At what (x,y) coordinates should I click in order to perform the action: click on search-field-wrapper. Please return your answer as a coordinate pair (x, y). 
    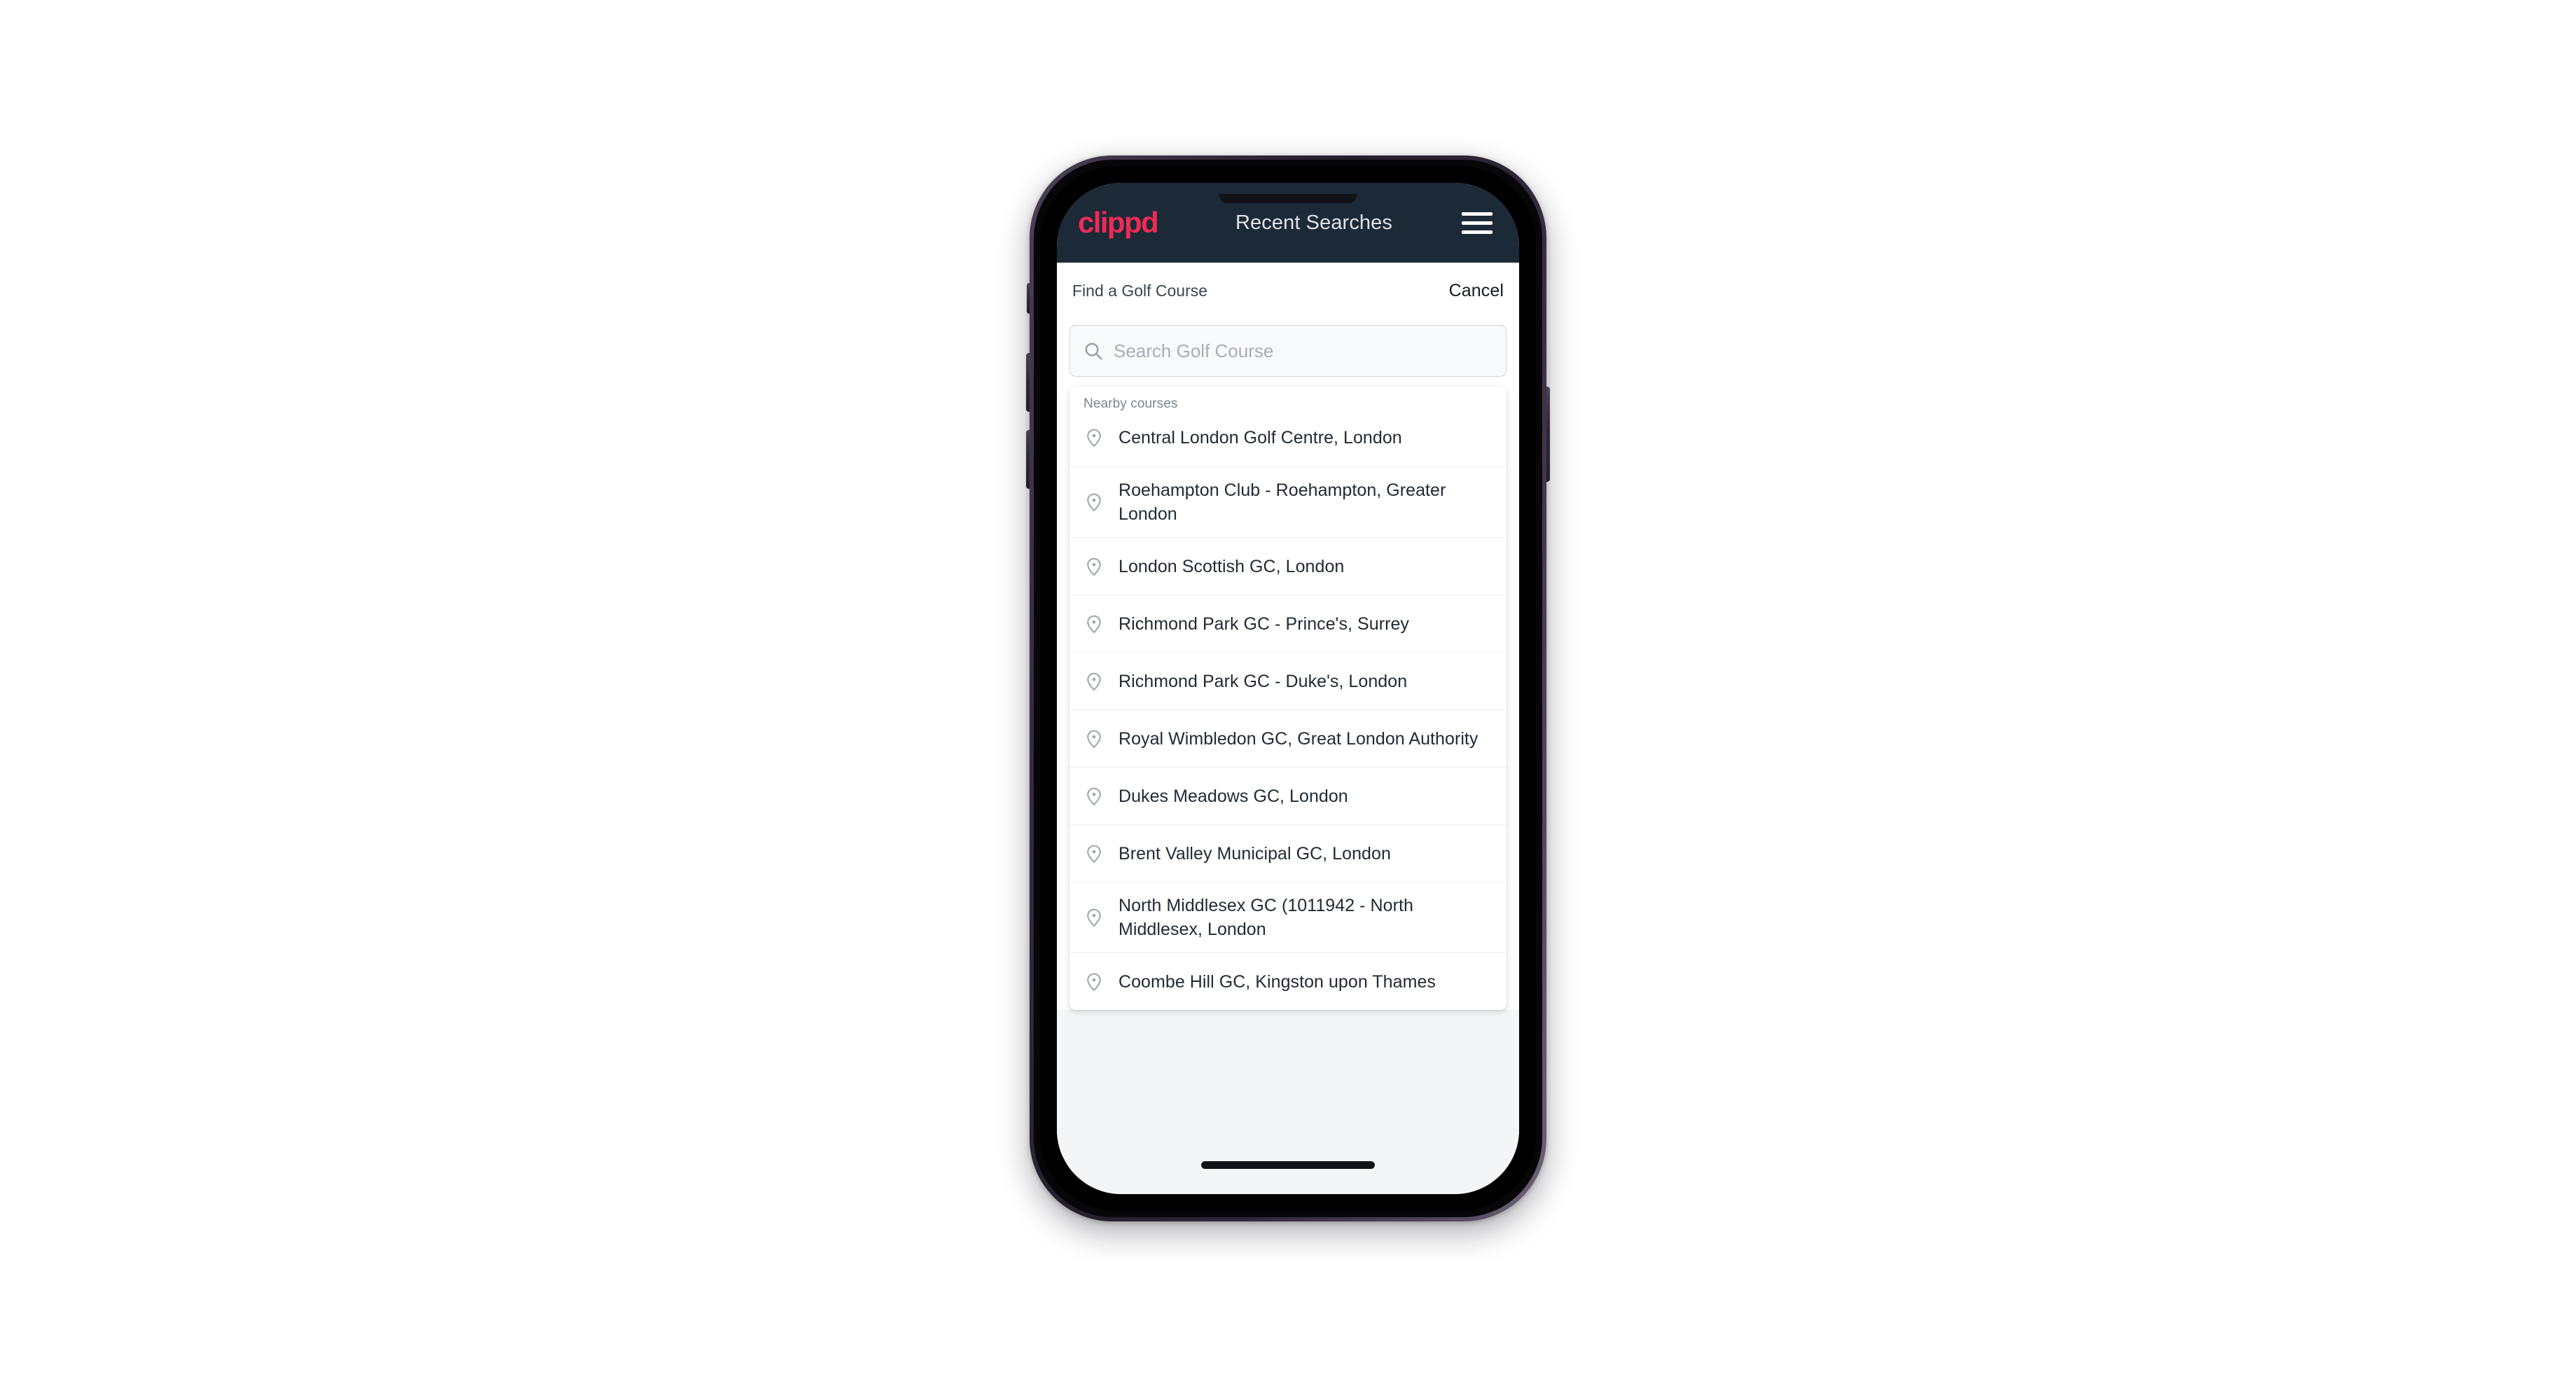
    Looking at the image, I should click on (1288, 351).